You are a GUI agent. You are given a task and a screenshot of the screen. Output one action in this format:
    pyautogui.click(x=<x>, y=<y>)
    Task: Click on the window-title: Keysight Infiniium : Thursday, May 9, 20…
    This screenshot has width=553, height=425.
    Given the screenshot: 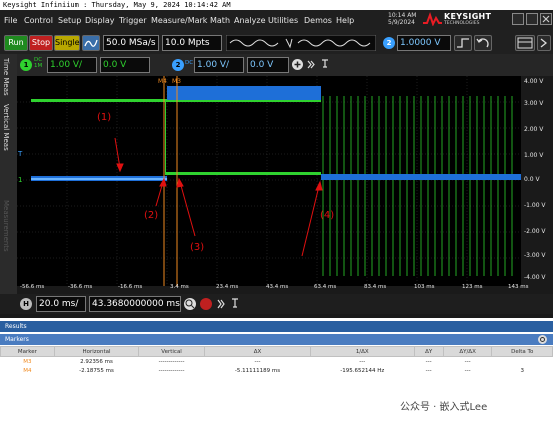 What is the action you would take?
    pyautogui.click(x=276, y=5)
    